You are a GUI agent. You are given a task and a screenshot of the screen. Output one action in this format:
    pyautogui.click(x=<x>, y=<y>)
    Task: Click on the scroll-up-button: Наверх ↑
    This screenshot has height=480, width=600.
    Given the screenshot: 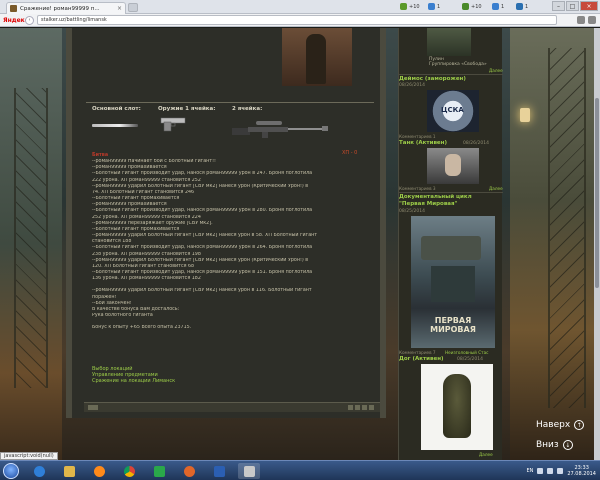 What is the action you would take?
    pyautogui.click(x=560, y=425)
    